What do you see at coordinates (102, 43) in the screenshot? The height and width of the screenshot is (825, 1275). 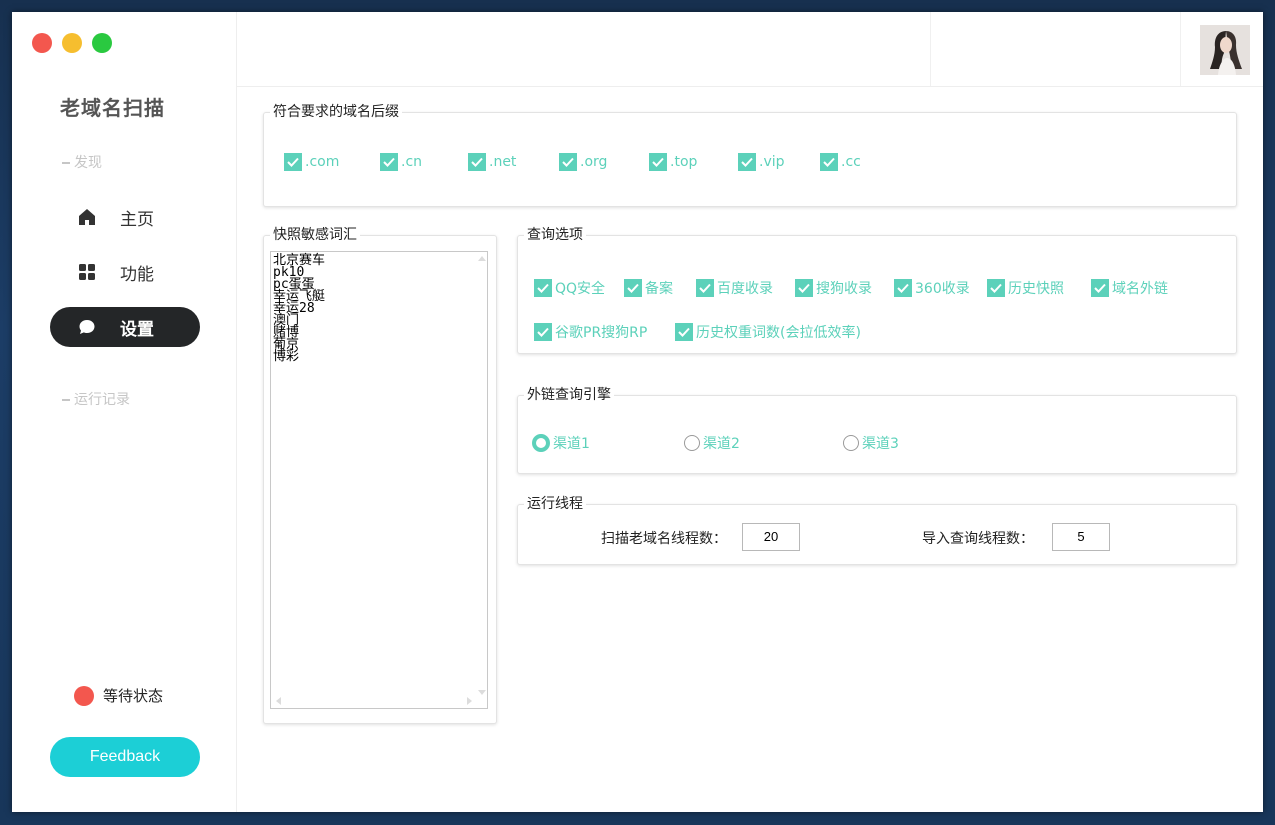 I see `maximize-window-button` at bounding box center [102, 43].